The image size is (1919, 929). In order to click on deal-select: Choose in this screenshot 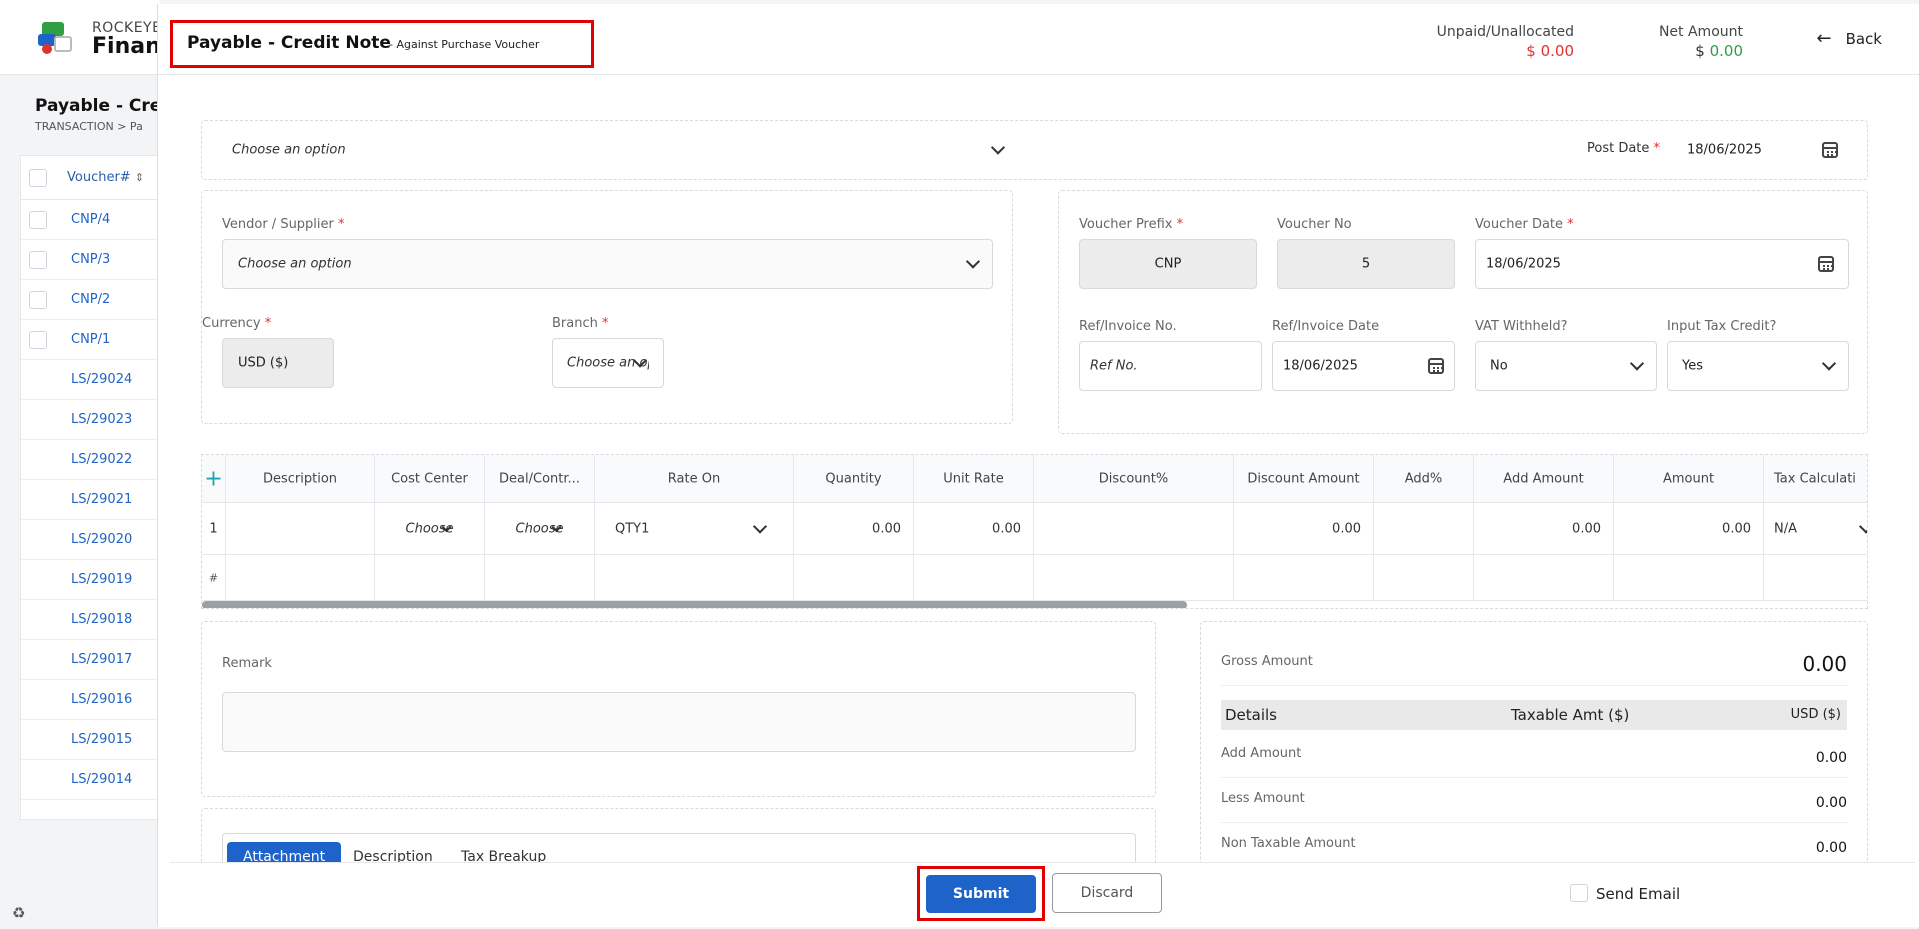, I will do `click(540, 528)`.